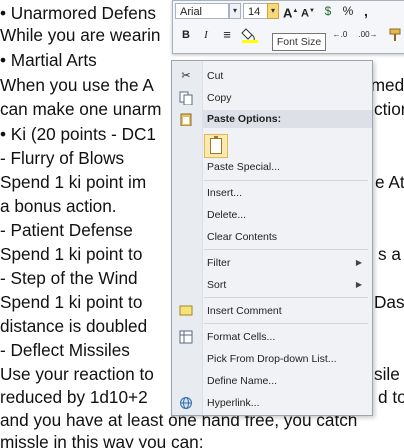 This screenshot has width=404, height=448. Describe the element at coordinates (186, 119) in the screenshot. I see `clipboard-icon` at that location.